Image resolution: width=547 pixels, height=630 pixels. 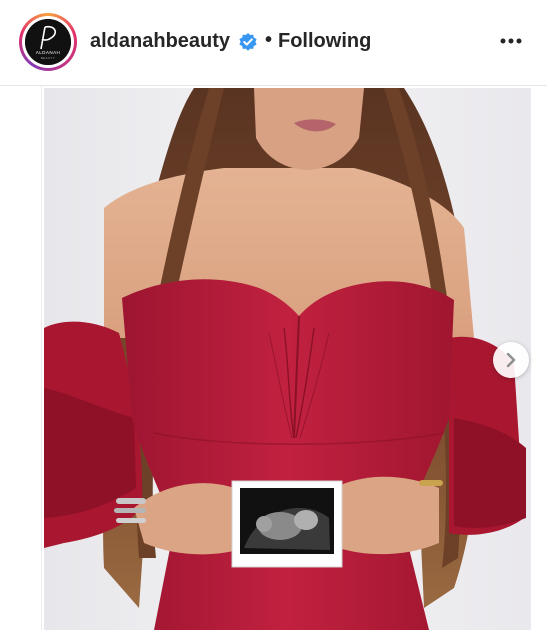 What do you see at coordinates (248, 42) in the screenshot?
I see `verified-badge-icon` at bounding box center [248, 42].